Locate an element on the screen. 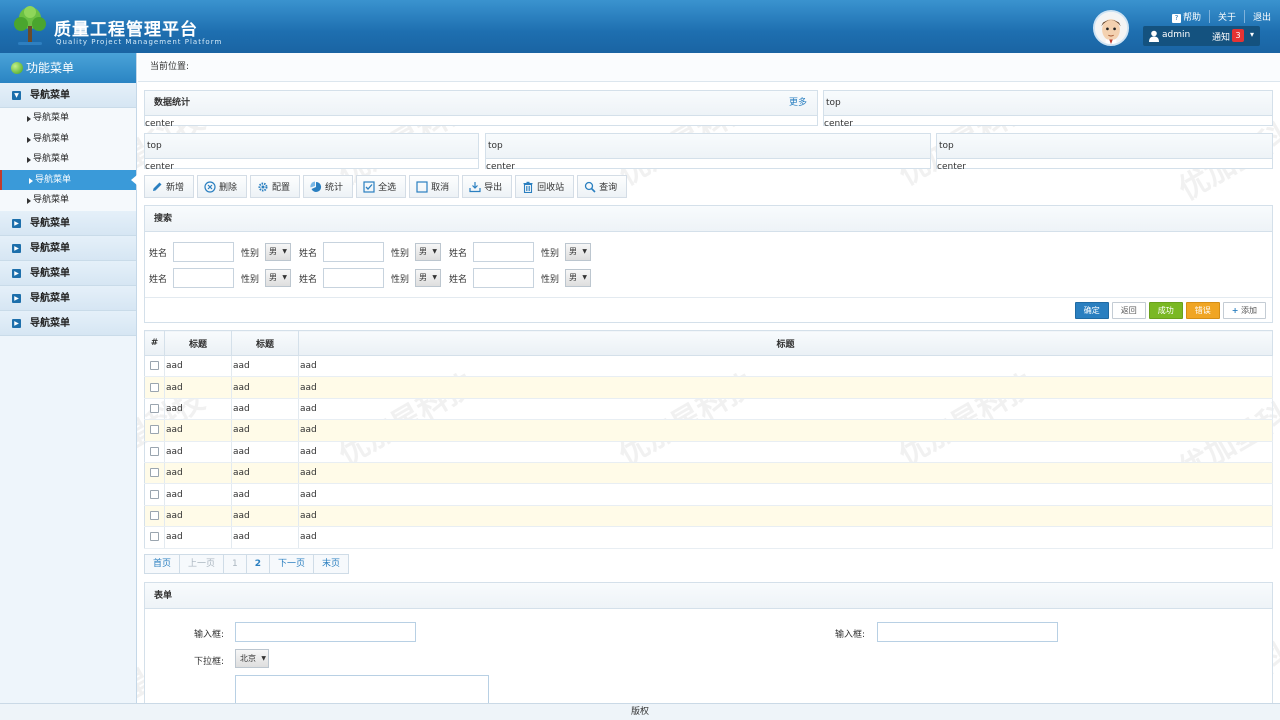  divider is located at coordinates (708, 297).